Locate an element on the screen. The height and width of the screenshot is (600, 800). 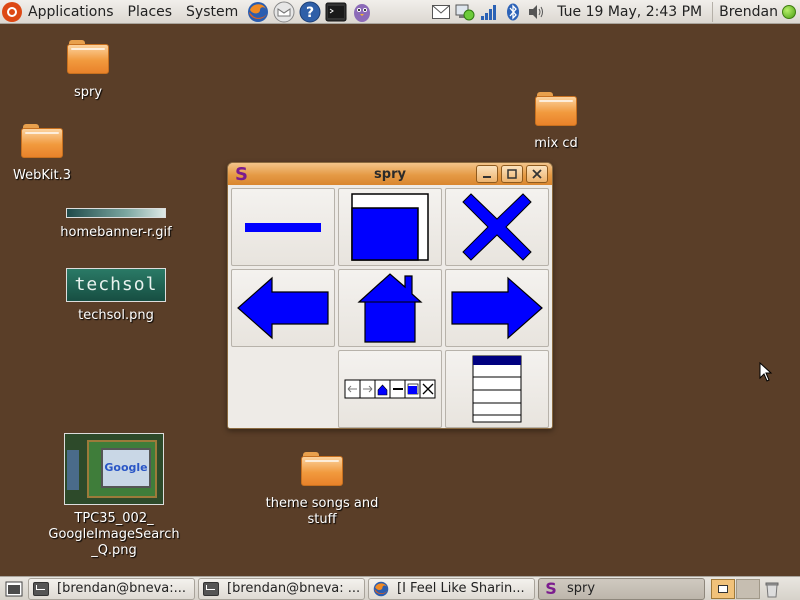
pidgin-icon is located at coordinates (362, 12).